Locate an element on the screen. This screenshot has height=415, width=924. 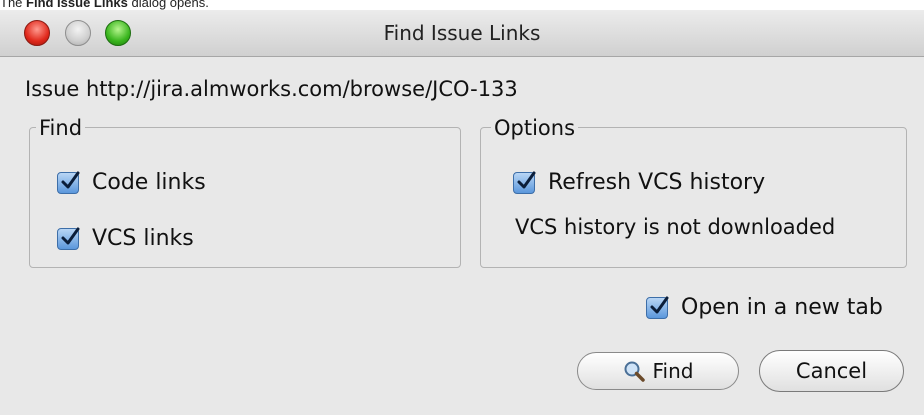
caption: The Find Issue Links dialog opens. is located at coordinates (104, 5).